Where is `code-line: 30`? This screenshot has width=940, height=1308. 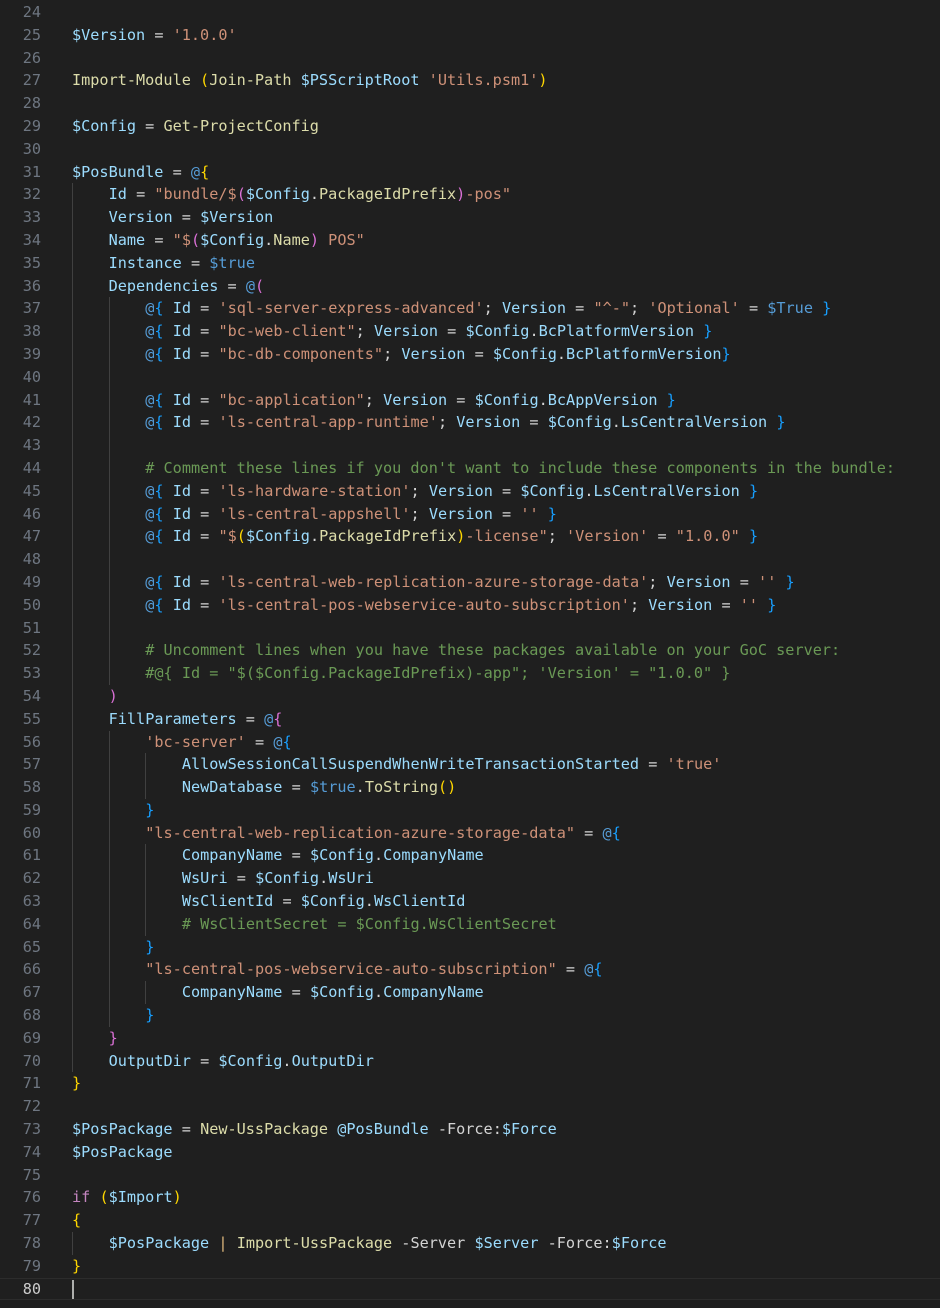
code-line: 30 is located at coordinates (470, 149).